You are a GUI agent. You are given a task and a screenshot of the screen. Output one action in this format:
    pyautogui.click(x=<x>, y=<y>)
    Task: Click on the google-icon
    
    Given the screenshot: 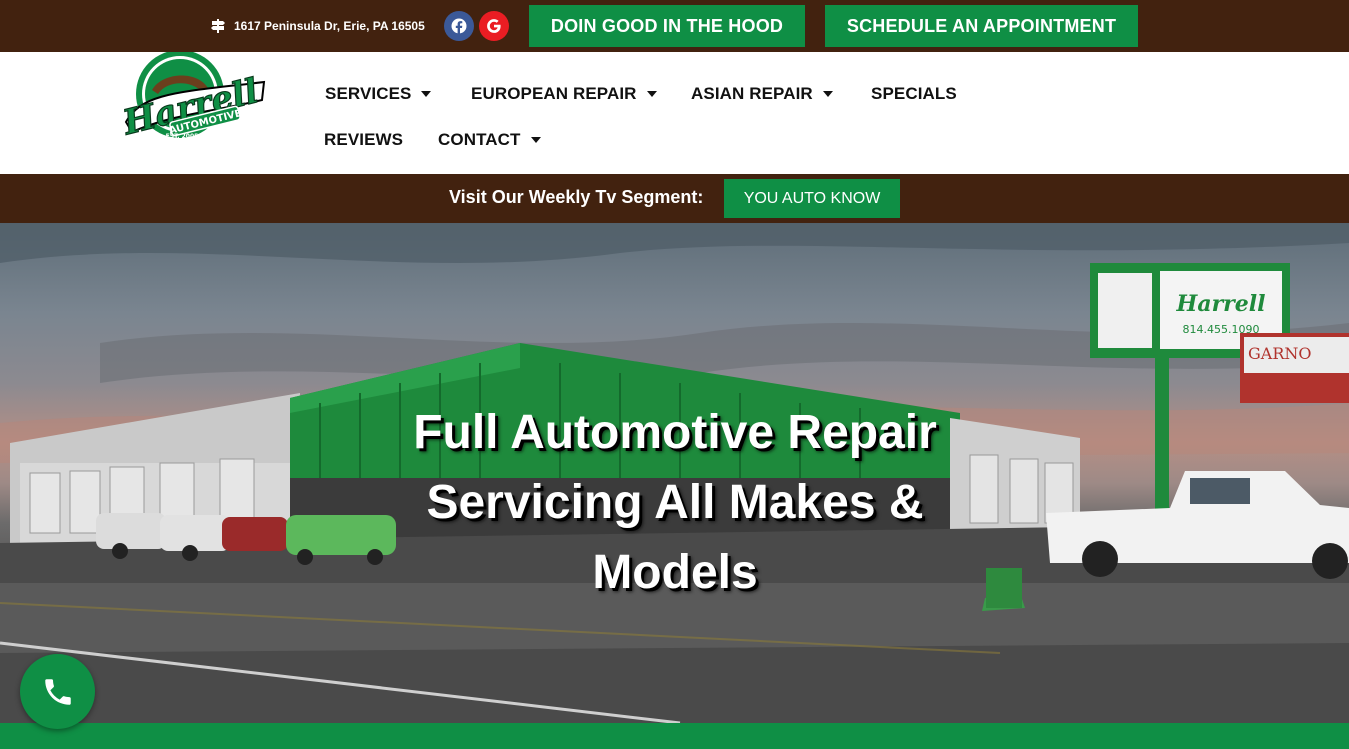 What is the action you would take?
    pyautogui.click(x=494, y=26)
    